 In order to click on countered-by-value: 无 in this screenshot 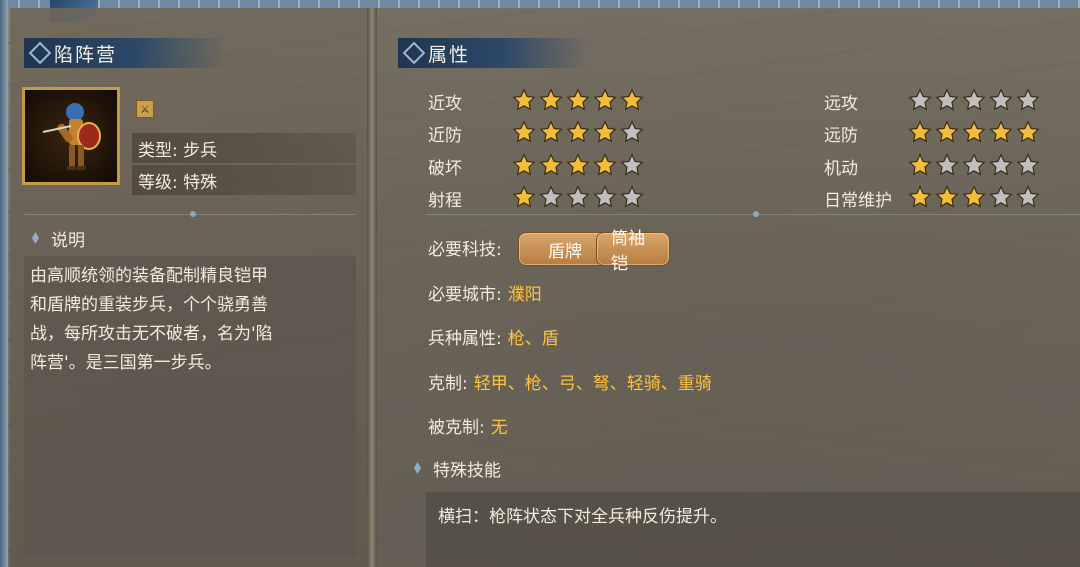, I will do `click(499, 427)`.